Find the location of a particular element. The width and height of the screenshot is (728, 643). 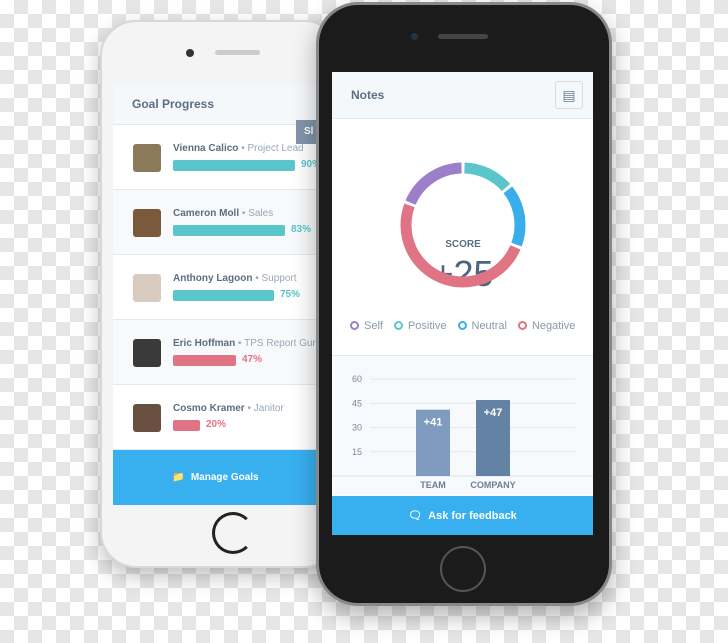

member-name: Cosmo Kramer • Janitor is located at coordinates (228, 408).